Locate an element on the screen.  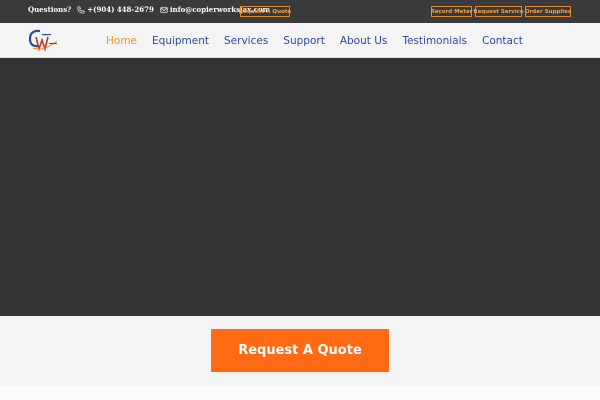
questions-label: Questions? is located at coordinates (50, 9).